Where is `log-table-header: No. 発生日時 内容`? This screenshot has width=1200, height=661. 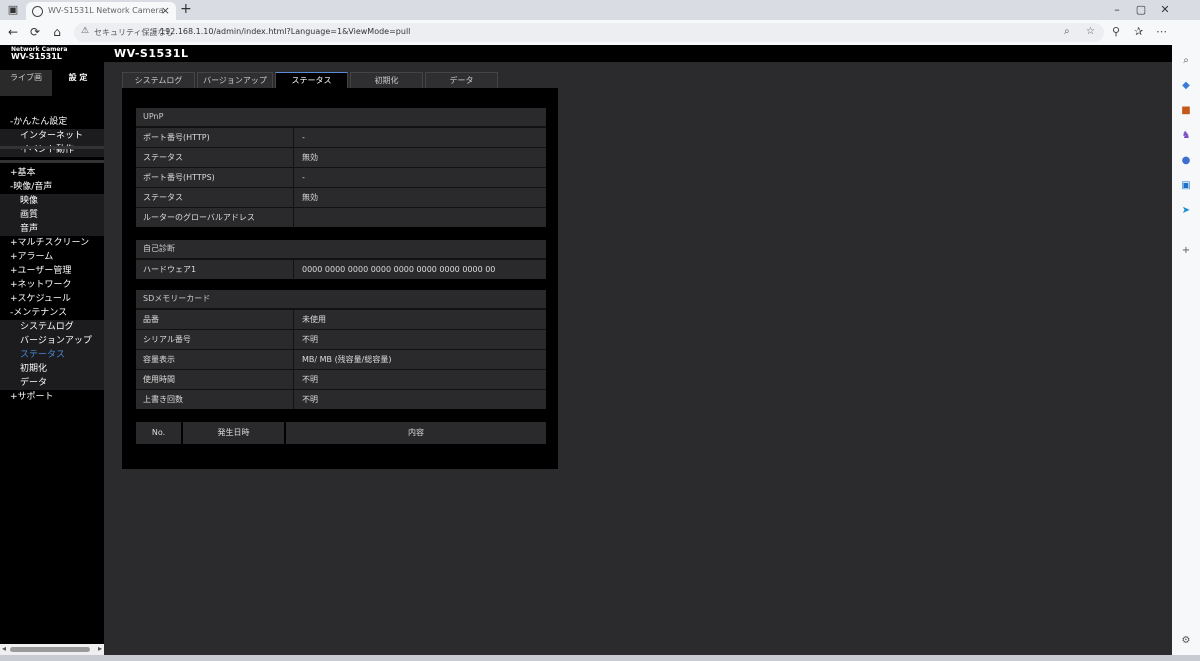
log-table-header: No. 発生日時 内容 is located at coordinates (341, 433).